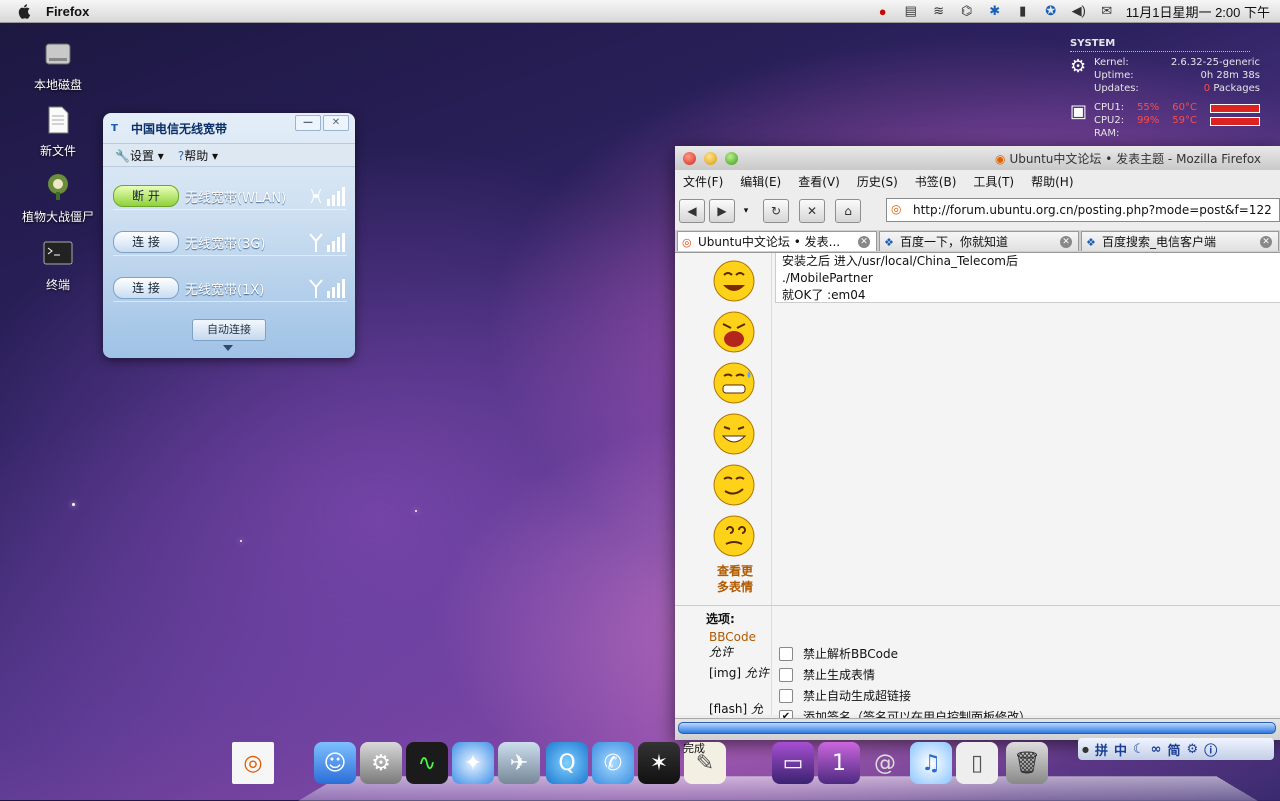  Describe the element at coordinates (58, 131) in the screenshot. I see `desktop-icon-new-file: 新文件` at that location.